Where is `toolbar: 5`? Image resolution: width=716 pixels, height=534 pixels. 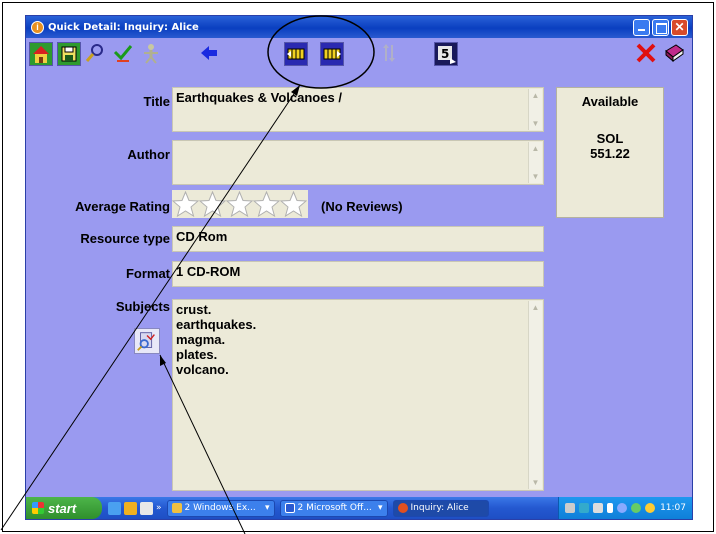
toolbar: 5 is located at coordinates (359, 55).